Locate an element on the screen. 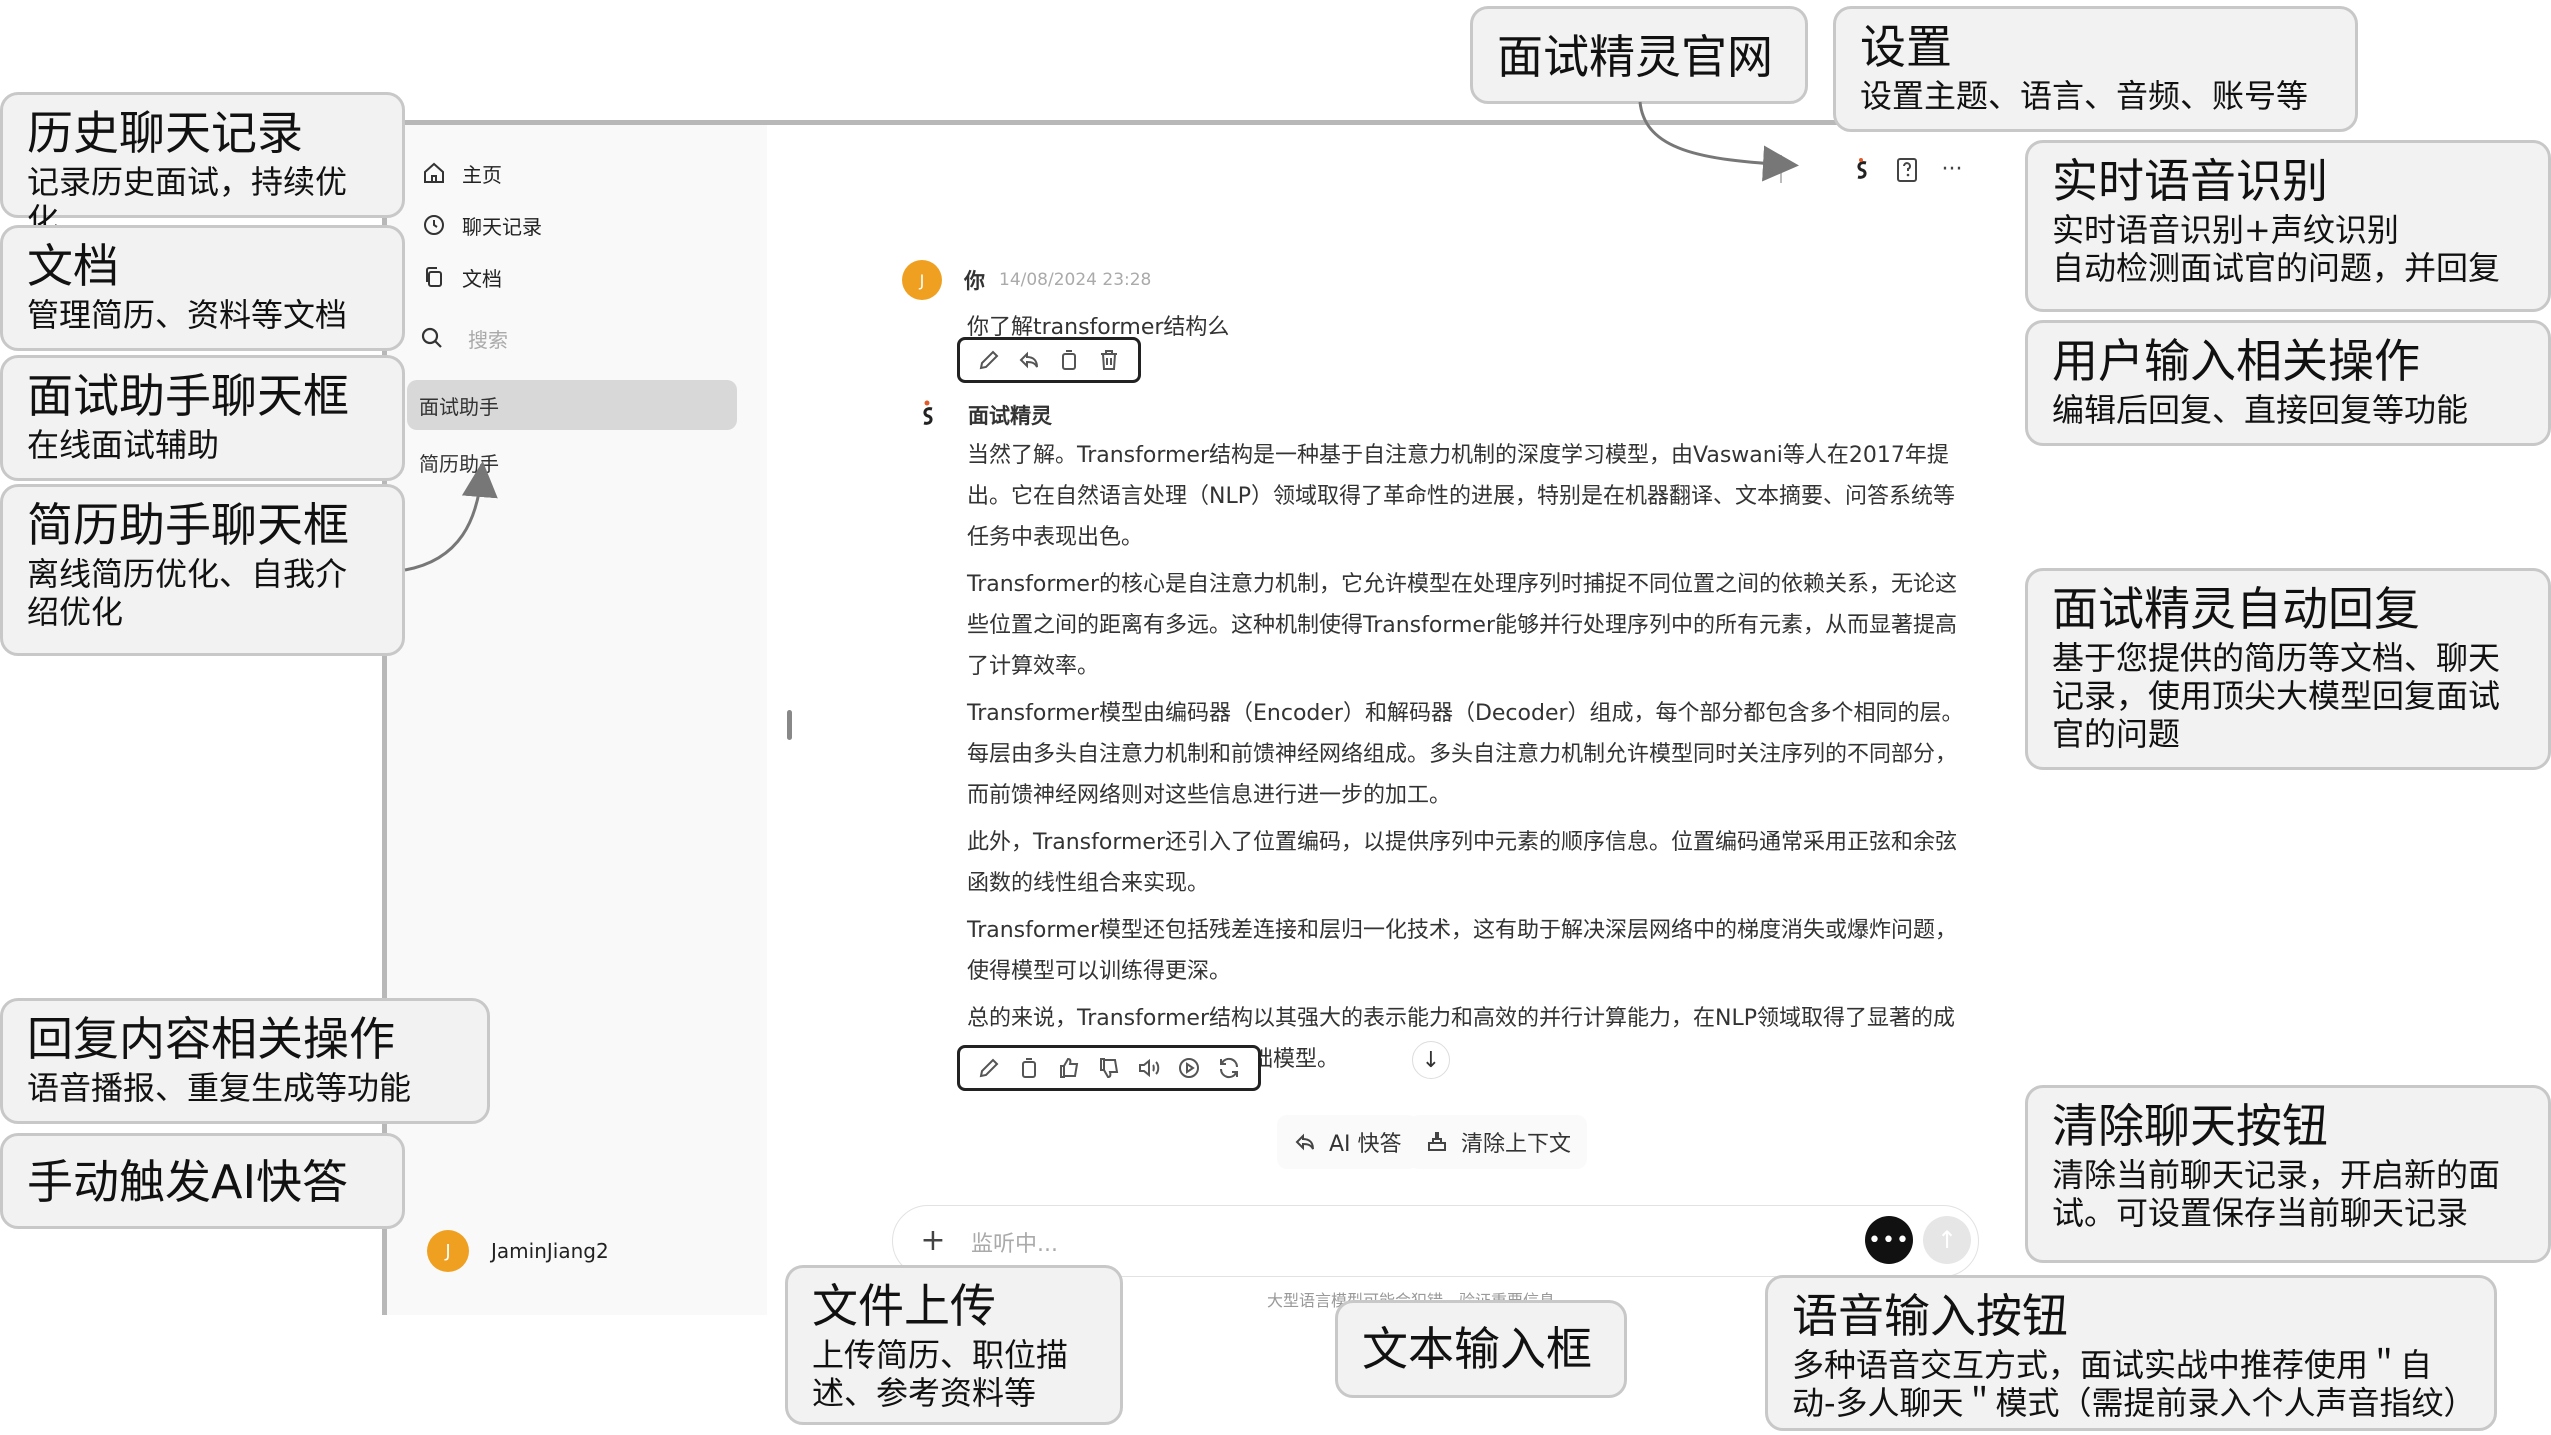 Image resolution: width=2551 pixels, height=1435 pixels. callout-reply-ops: 回复内容相关操作 语音播报、重复生成等功能 is located at coordinates (245, 1061).